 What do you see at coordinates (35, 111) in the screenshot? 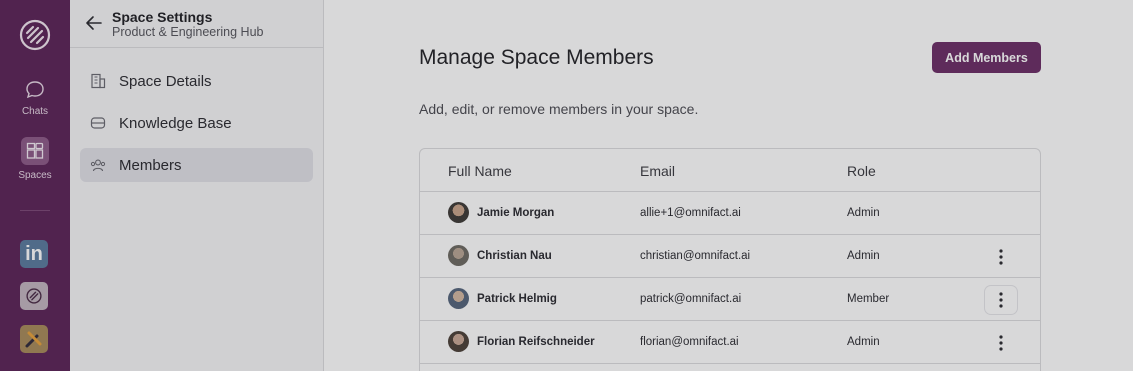
I see `rail-chats-label: Chats` at bounding box center [35, 111].